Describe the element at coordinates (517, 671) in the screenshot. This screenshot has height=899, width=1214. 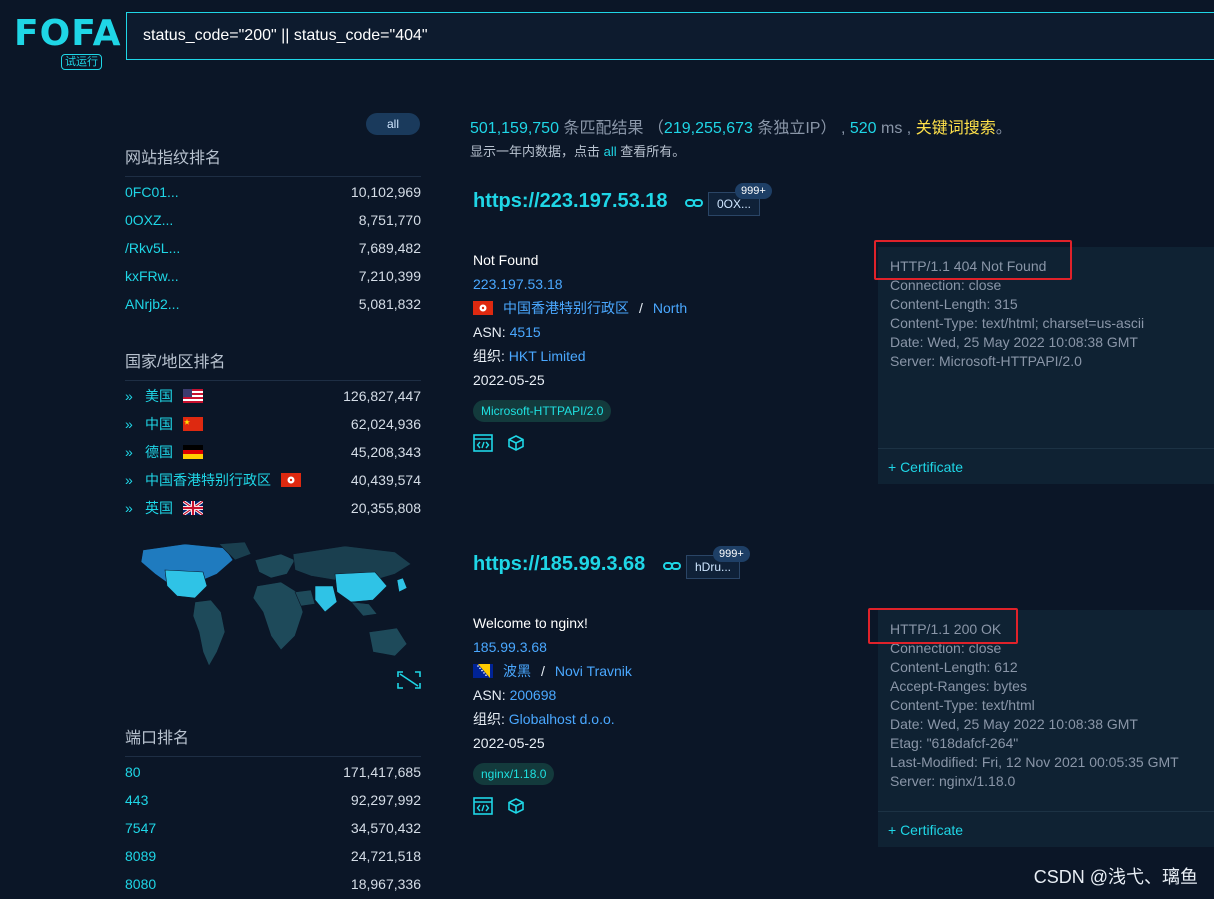
I see `region-link: 波黑` at that location.